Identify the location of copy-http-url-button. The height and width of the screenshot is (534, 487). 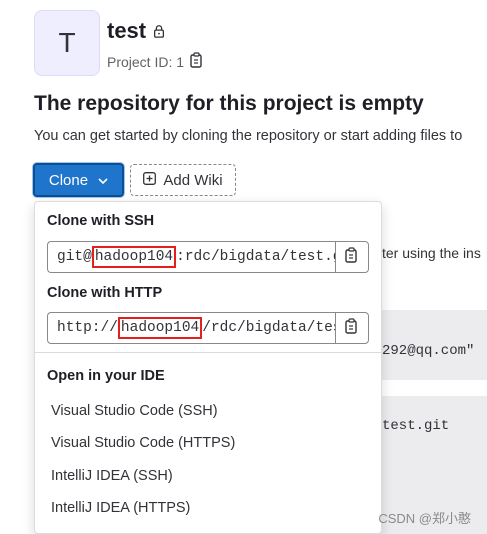
(352, 328).